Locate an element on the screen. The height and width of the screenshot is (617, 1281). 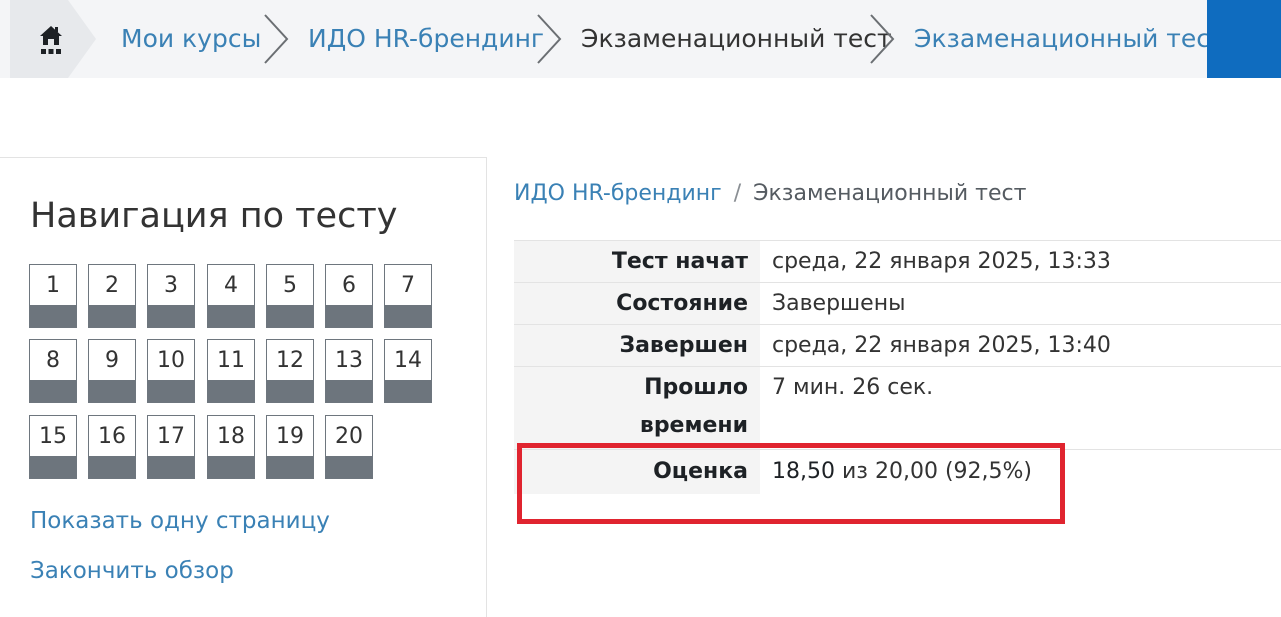
grade-score: 18,50 is located at coordinates (803, 471).